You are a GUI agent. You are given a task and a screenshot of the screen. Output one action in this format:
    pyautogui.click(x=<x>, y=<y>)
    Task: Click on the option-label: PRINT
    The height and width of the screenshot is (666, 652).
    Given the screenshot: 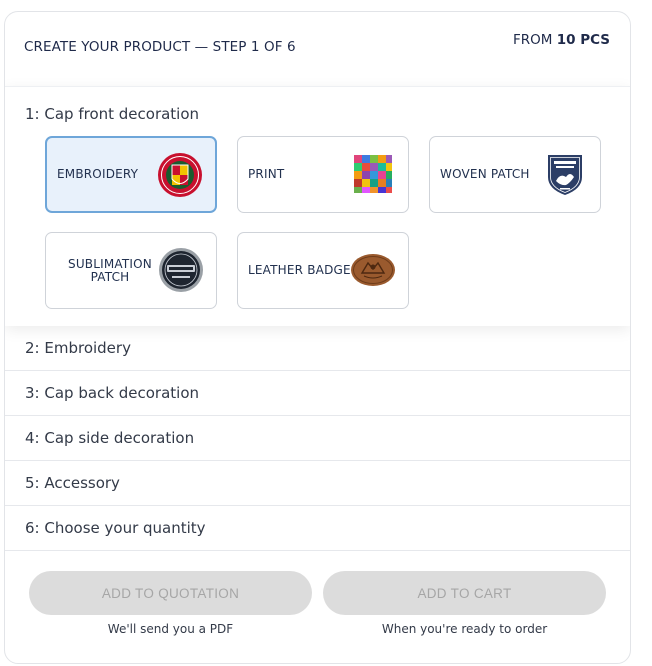 What is the action you would take?
    pyautogui.click(x=266, y=174)
    